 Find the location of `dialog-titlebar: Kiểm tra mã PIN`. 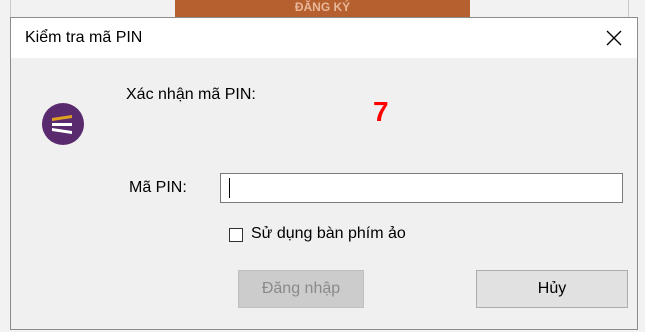

dialog-titlebar: Kiểm tra mã PIN is located at coordinates (324, 38).